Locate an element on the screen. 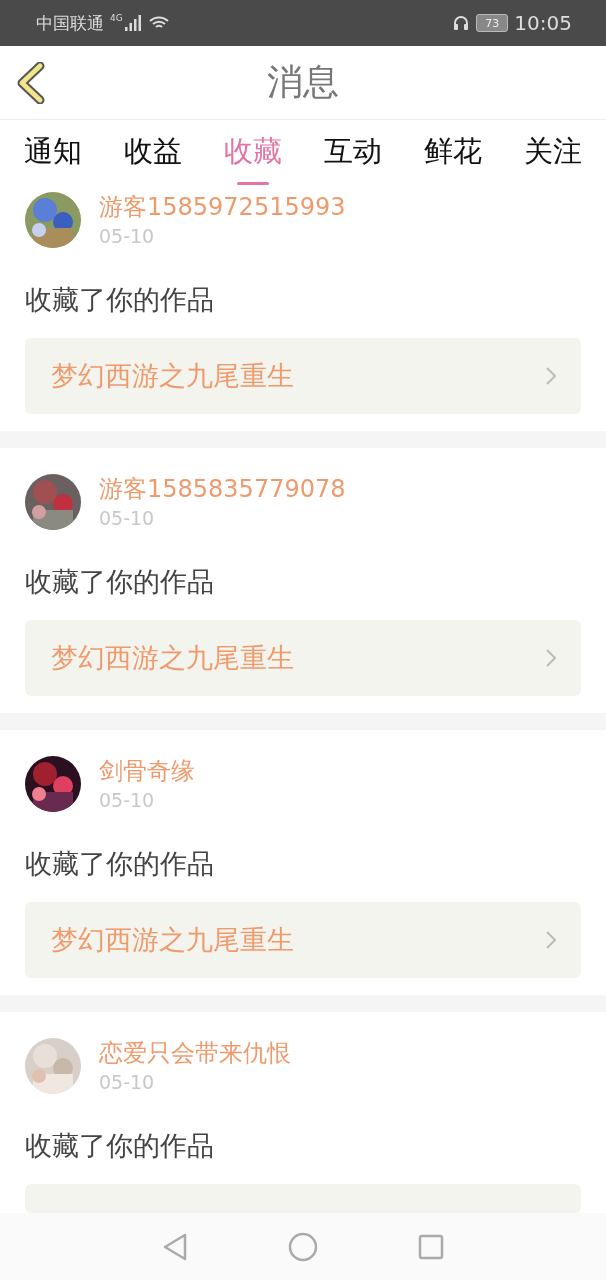  back-icon is located at coordinates (31, 83).